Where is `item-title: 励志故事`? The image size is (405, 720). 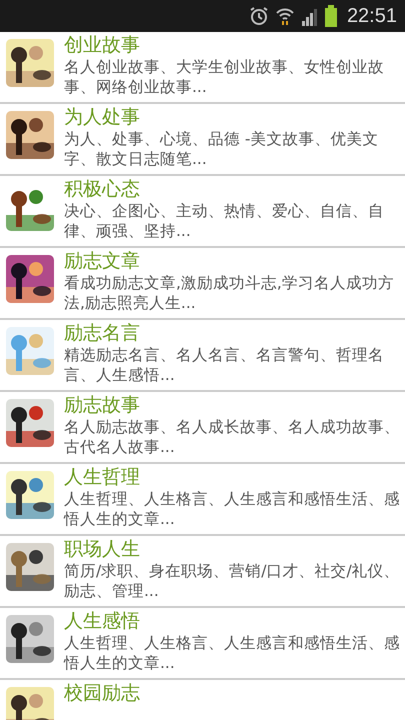
item-title: 励志故事 is located at coordinates (102, 405).